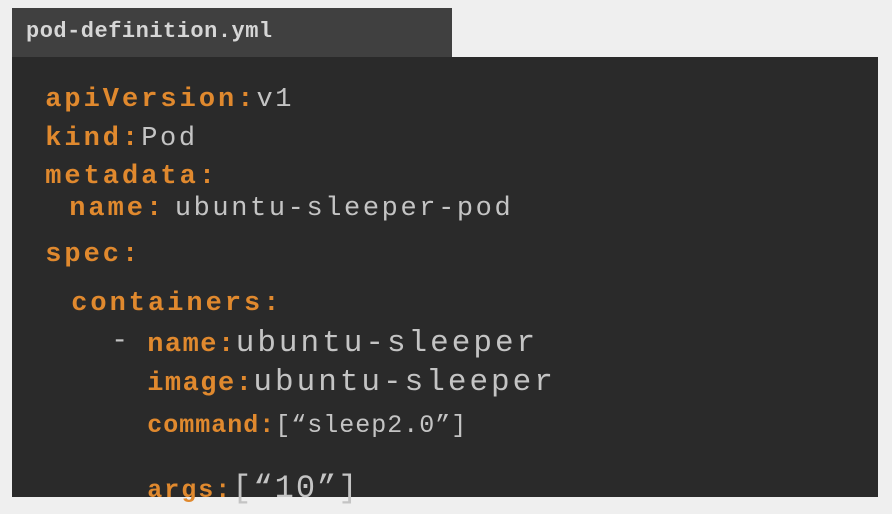  What do you see at coordinates (110, 334) in the screenshot?
I see `line-container-dash: -` at bounding box center [110, 334].